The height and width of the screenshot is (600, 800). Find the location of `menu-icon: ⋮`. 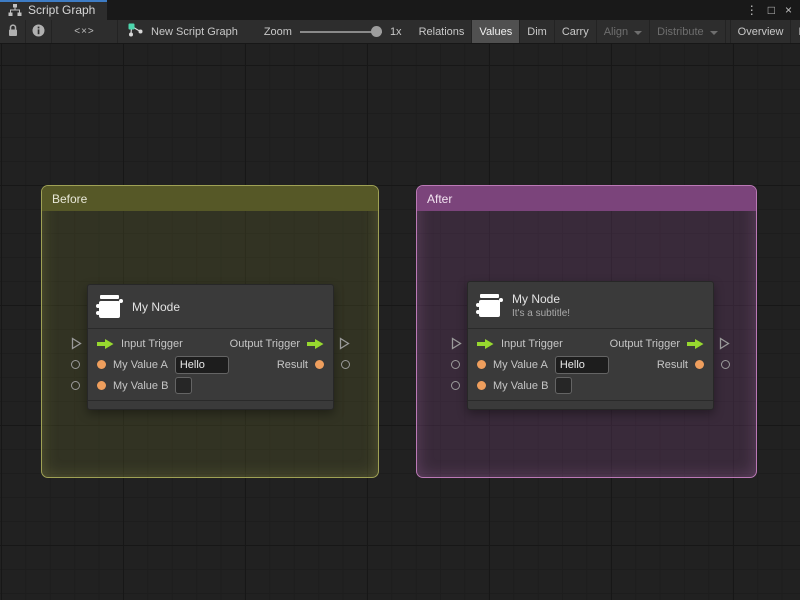

menu-icon: ⋮ is located at coordinates (752, 10).